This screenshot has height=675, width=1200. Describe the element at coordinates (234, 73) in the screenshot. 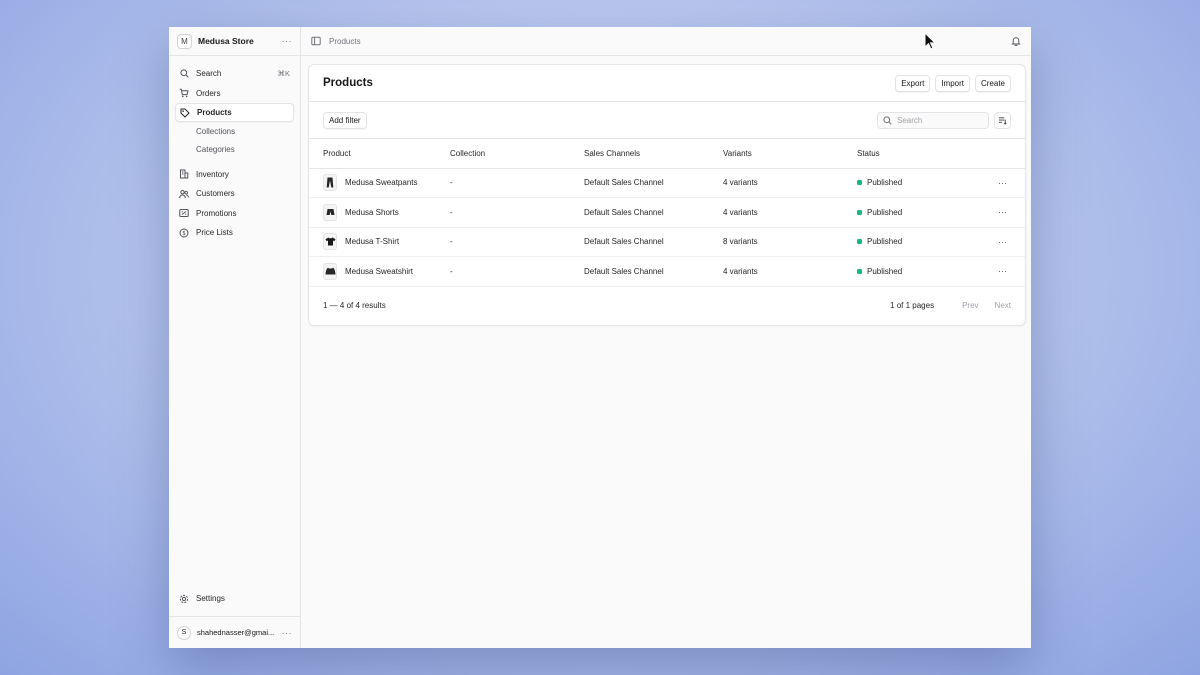

I see `sidebar-item-search: Search ⌘K` at that location.